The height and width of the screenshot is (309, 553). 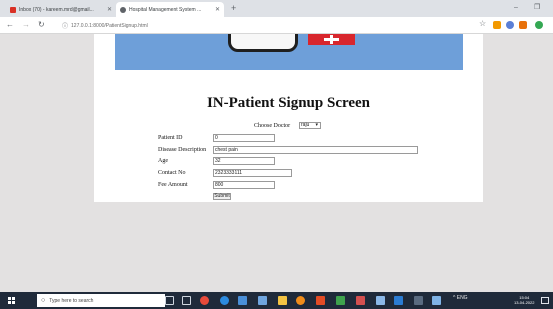 What do you see at coordinates (282, 300) in the screenshot?
I see `file-explorer-icon` at bounding box center [282, 300].